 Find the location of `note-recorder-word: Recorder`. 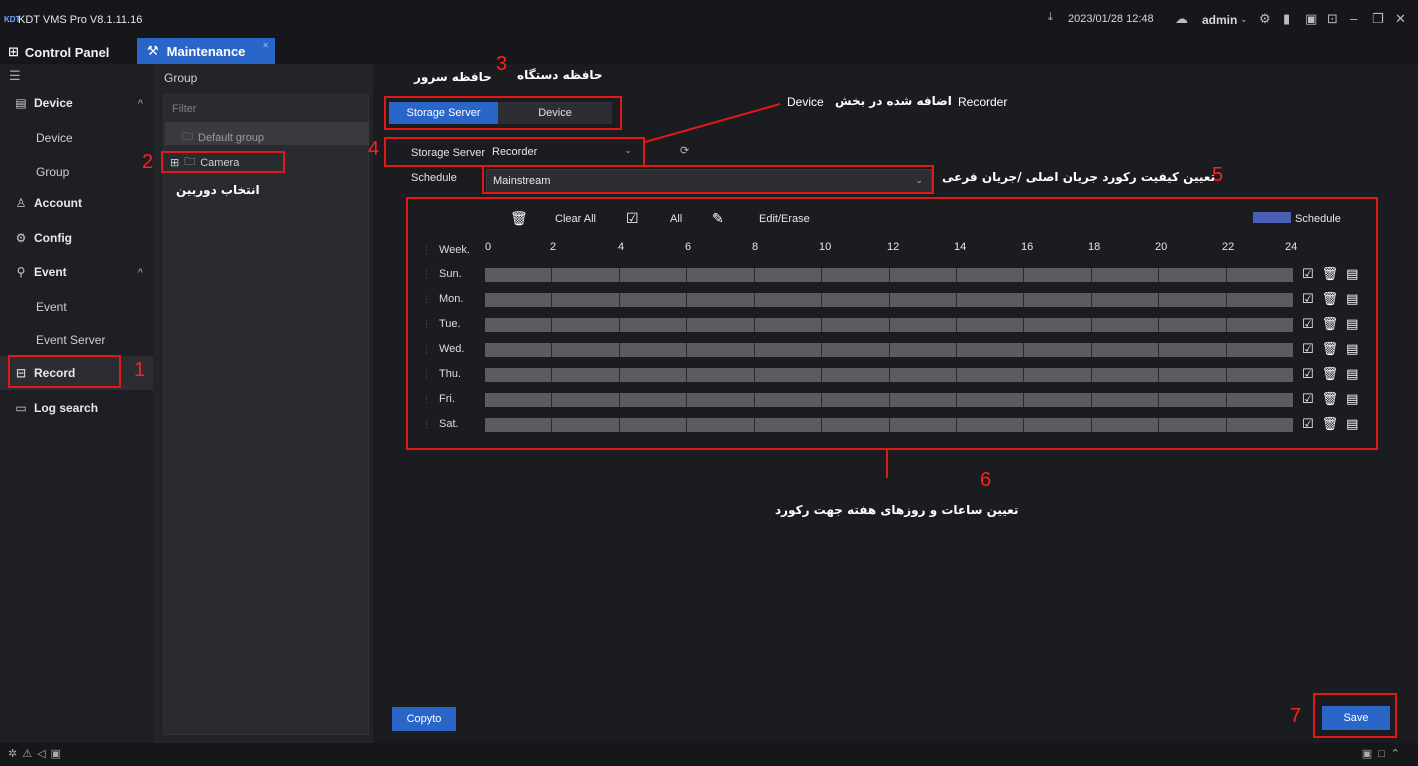

note-recorder-word: Recorder is located at coordinates (983, 102).